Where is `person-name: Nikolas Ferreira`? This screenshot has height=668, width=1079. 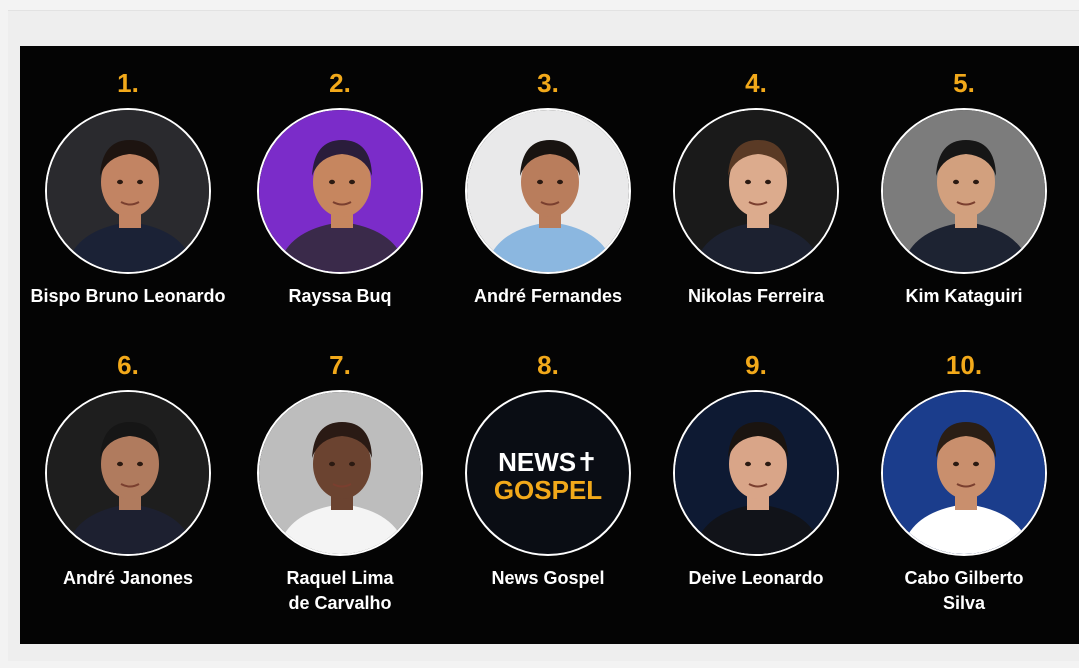 person-name: Nikolas Ferreira is located at coordinates (756, 296).